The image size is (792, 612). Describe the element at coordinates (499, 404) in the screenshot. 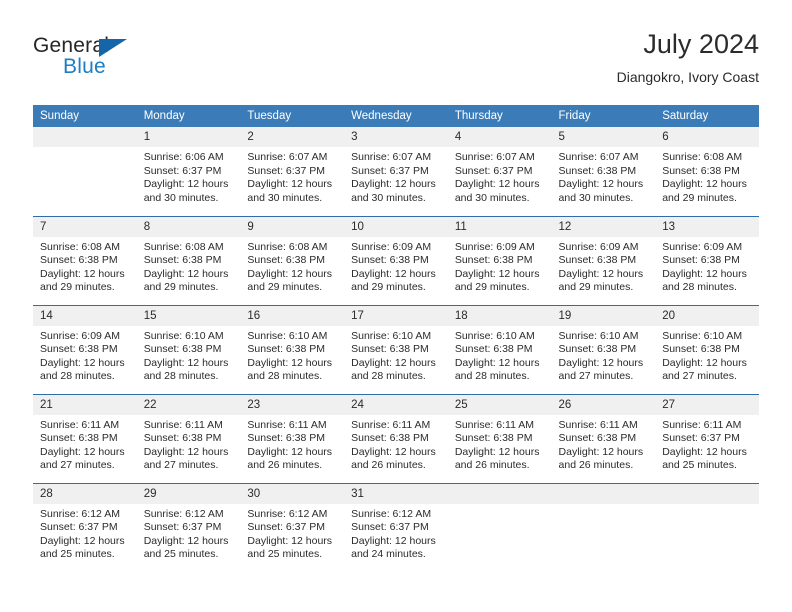

I see `day-number: 25` at that location.